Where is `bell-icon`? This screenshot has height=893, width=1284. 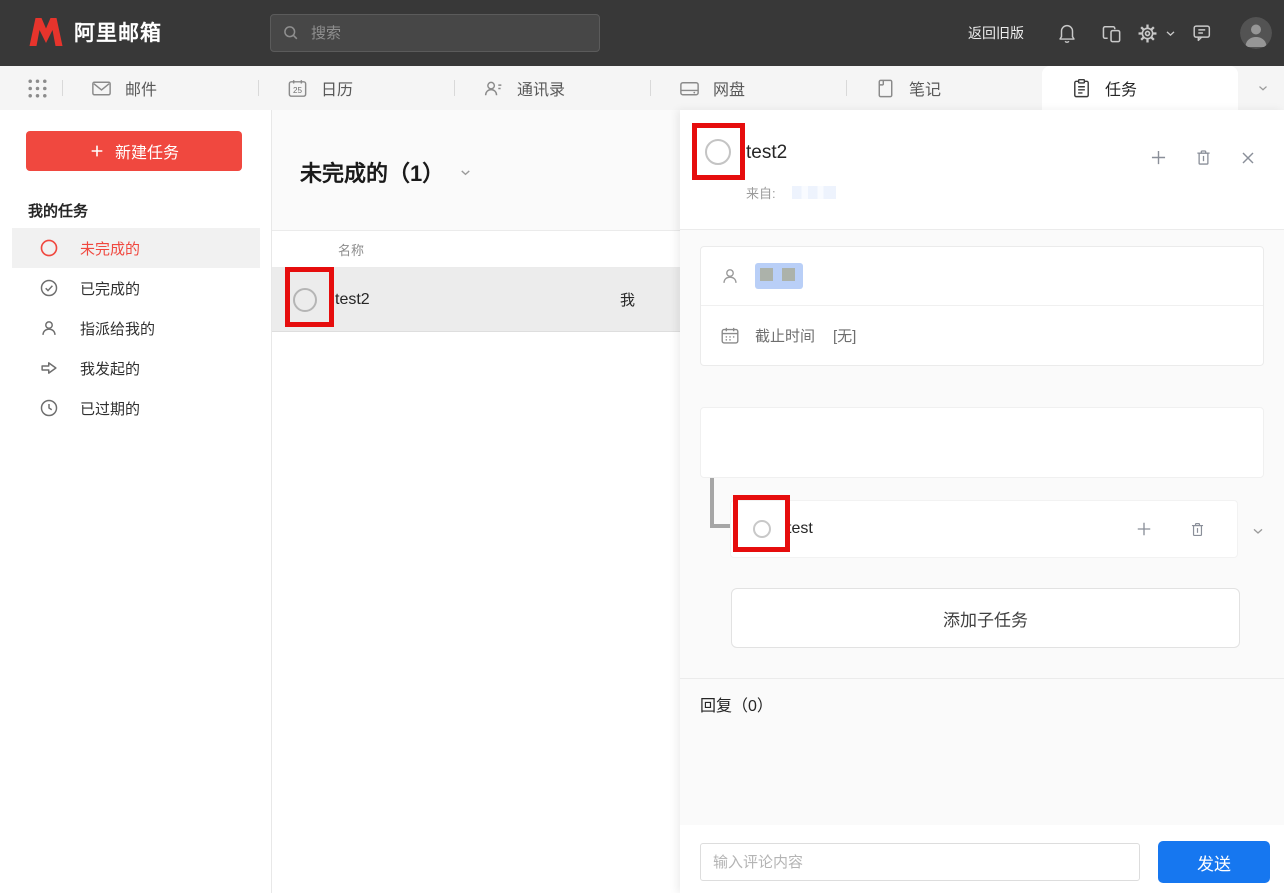
bell-icon is located at coordinates (1067, 33).